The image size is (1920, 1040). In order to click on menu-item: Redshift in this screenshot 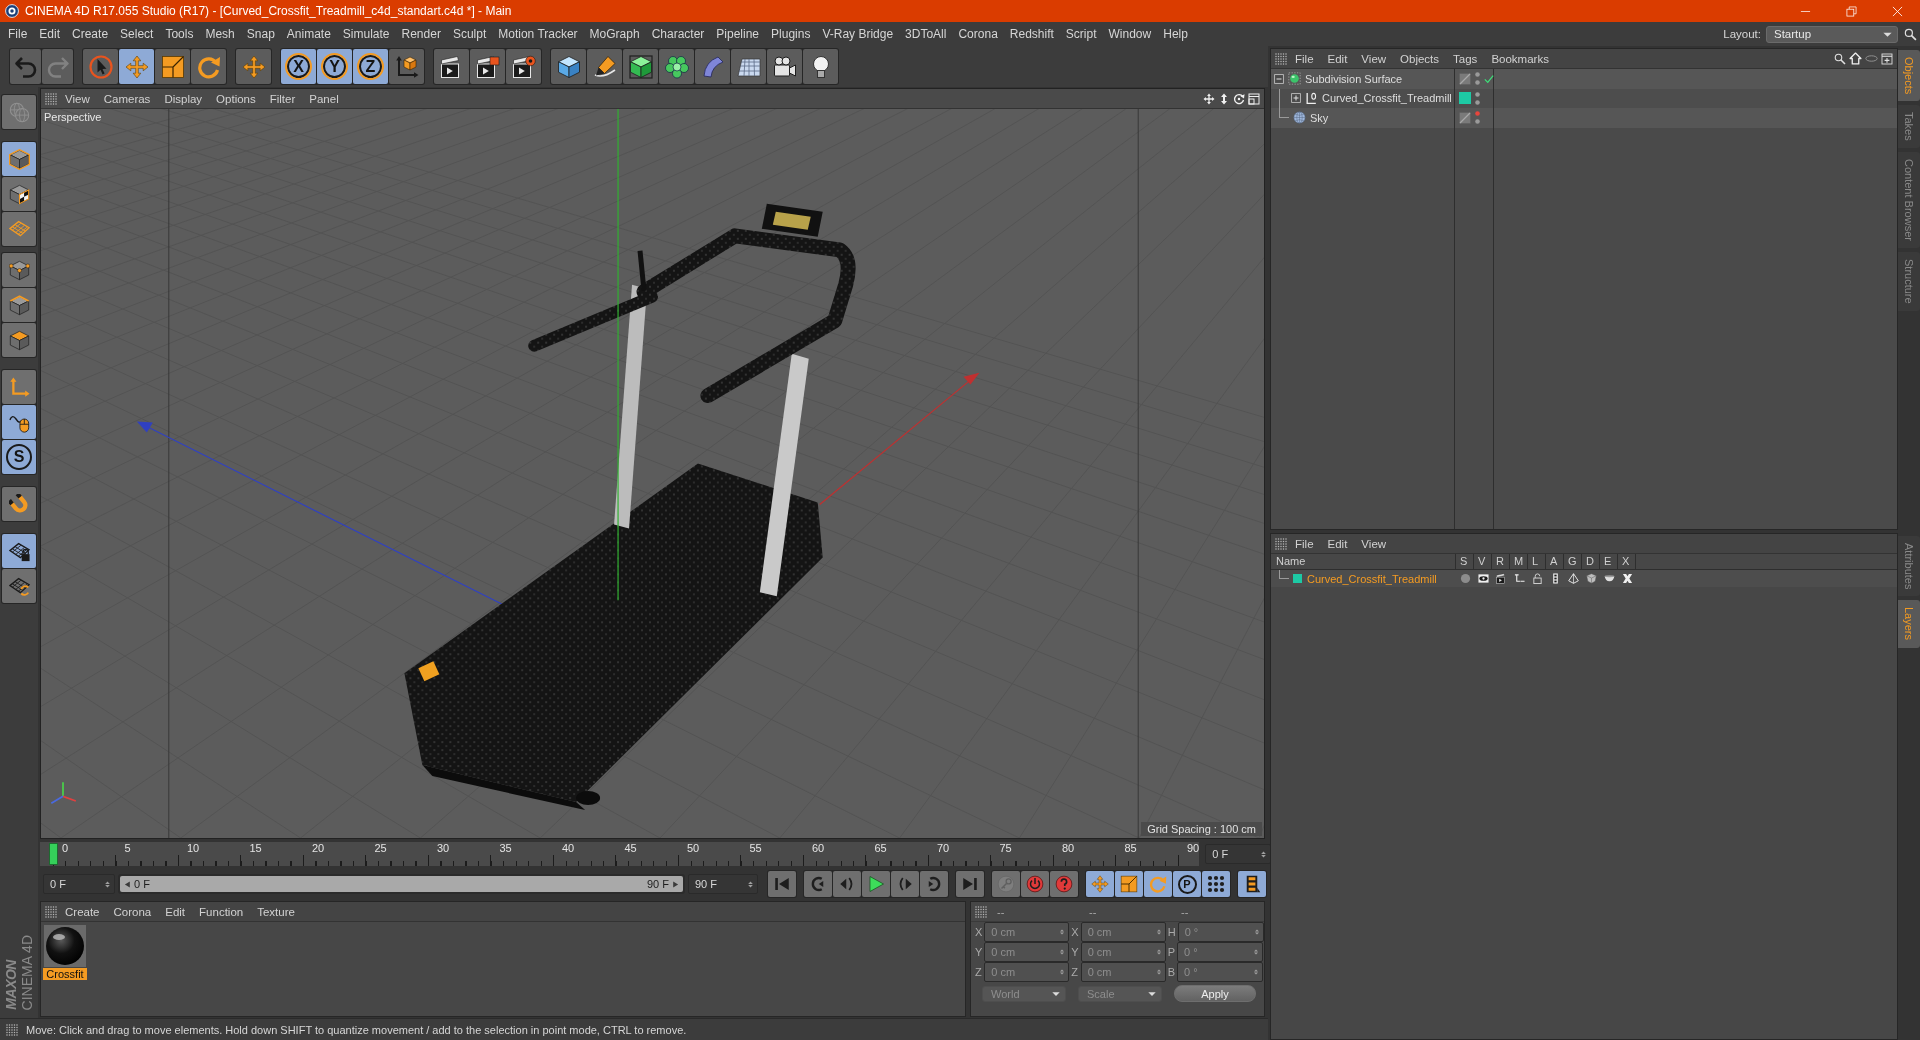, I will do `click(1031, 34)`.